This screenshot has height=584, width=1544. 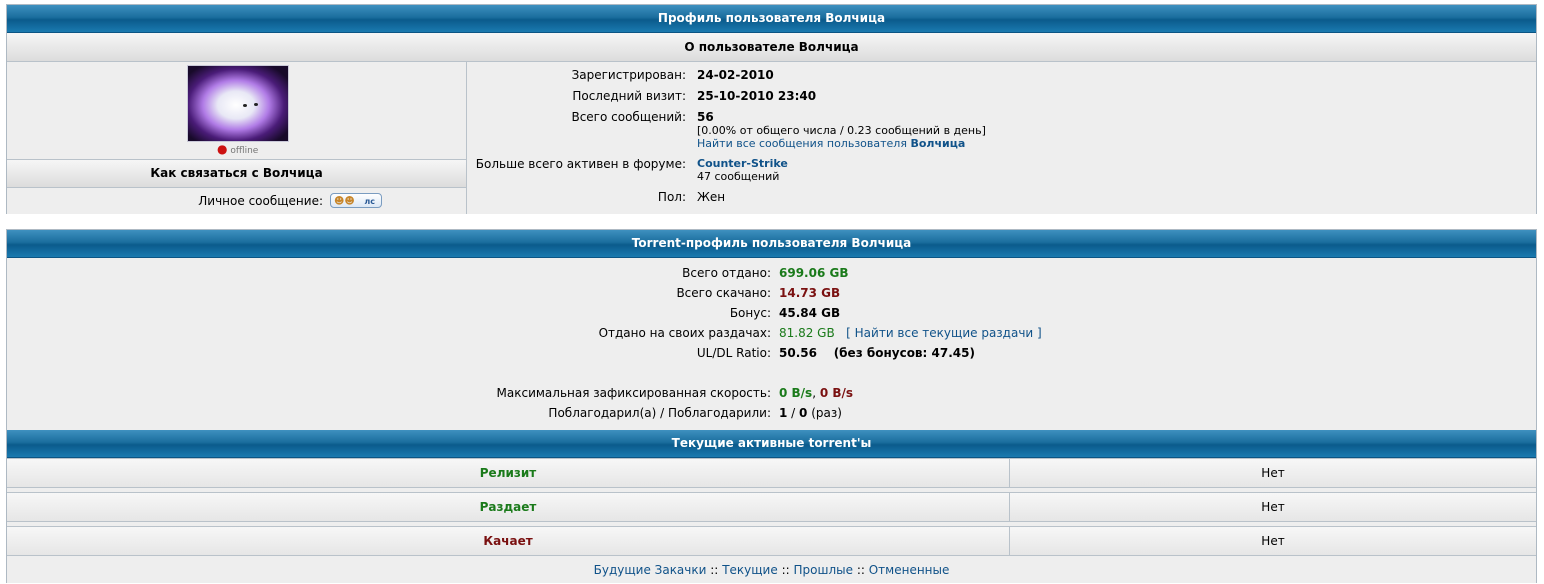 What do you see at coordinates (723, 293) in the screenshot?
I see `downloaded-label: Всего скачано:` at bounding box center [723, 293].